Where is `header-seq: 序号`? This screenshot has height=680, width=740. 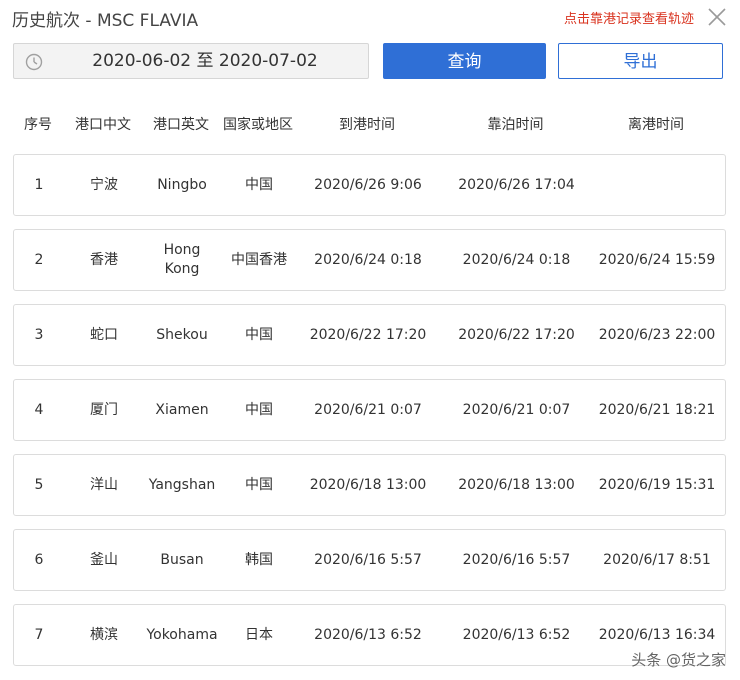
header-seq: 序号 is located at coordinates (38, 125).